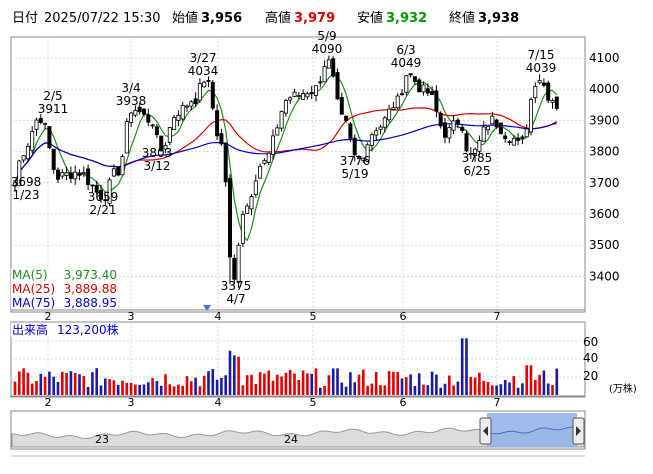 The image size is (653, 474). What do you see at coordinates (185, 18) in the screenshot?
I see `open-label: 始値` at bounding box center [185, 18].